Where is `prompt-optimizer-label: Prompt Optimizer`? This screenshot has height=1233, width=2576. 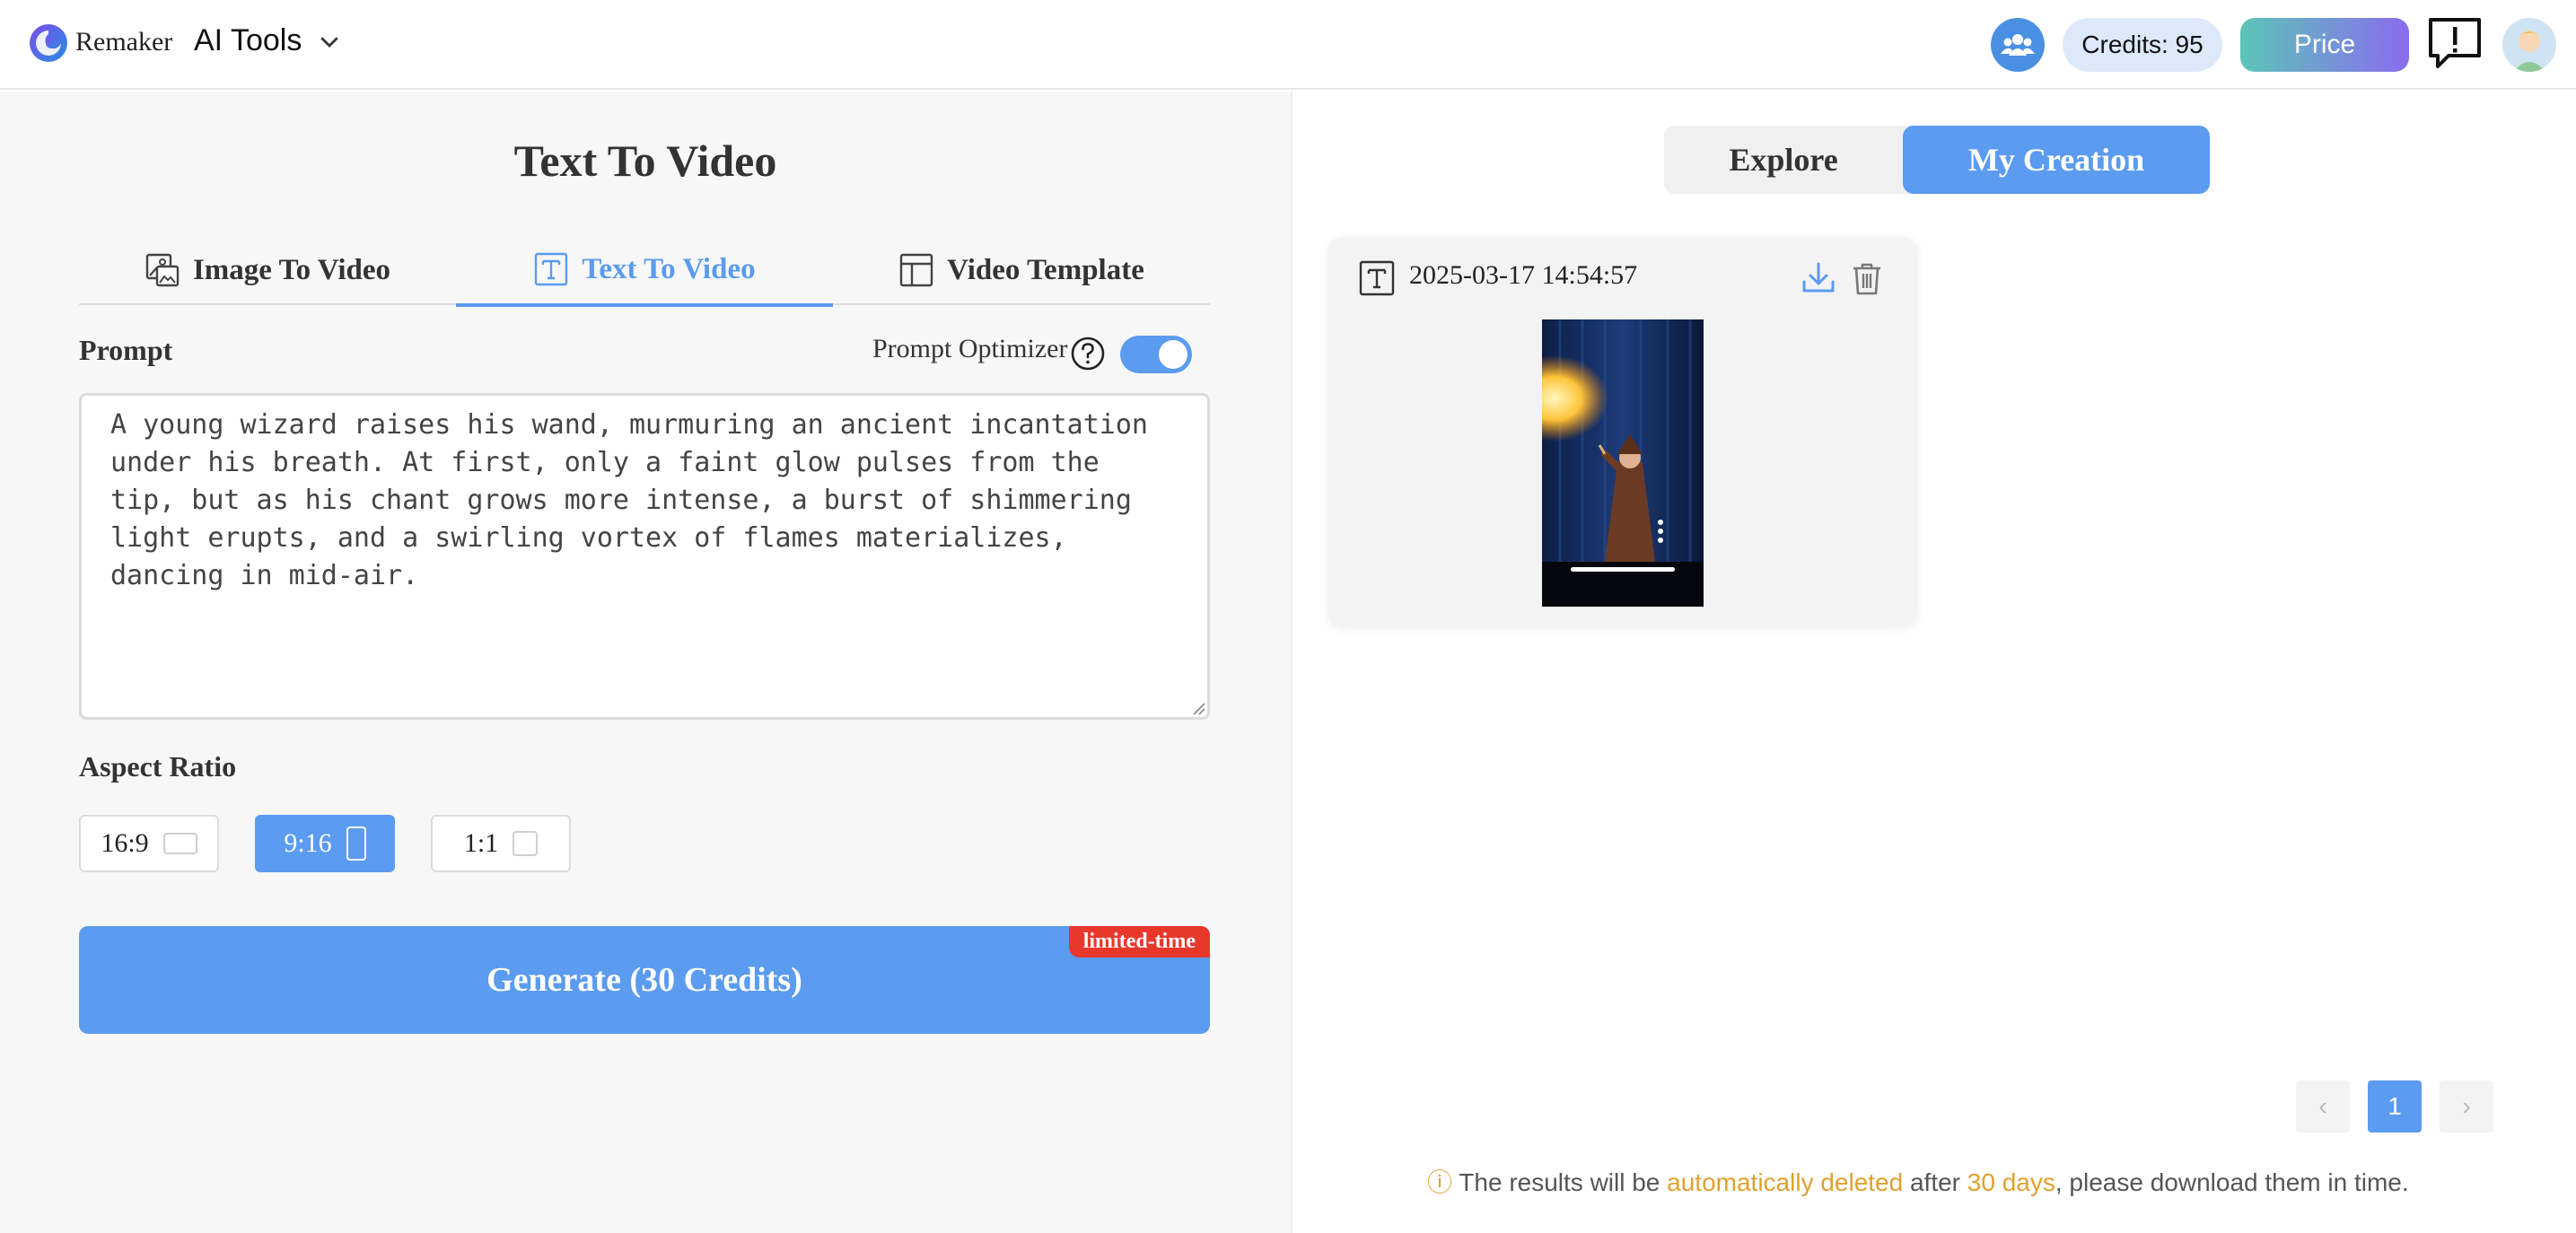 prompt-optimizer-label: Prompt Optimizer is located at coordinates (970, 348).